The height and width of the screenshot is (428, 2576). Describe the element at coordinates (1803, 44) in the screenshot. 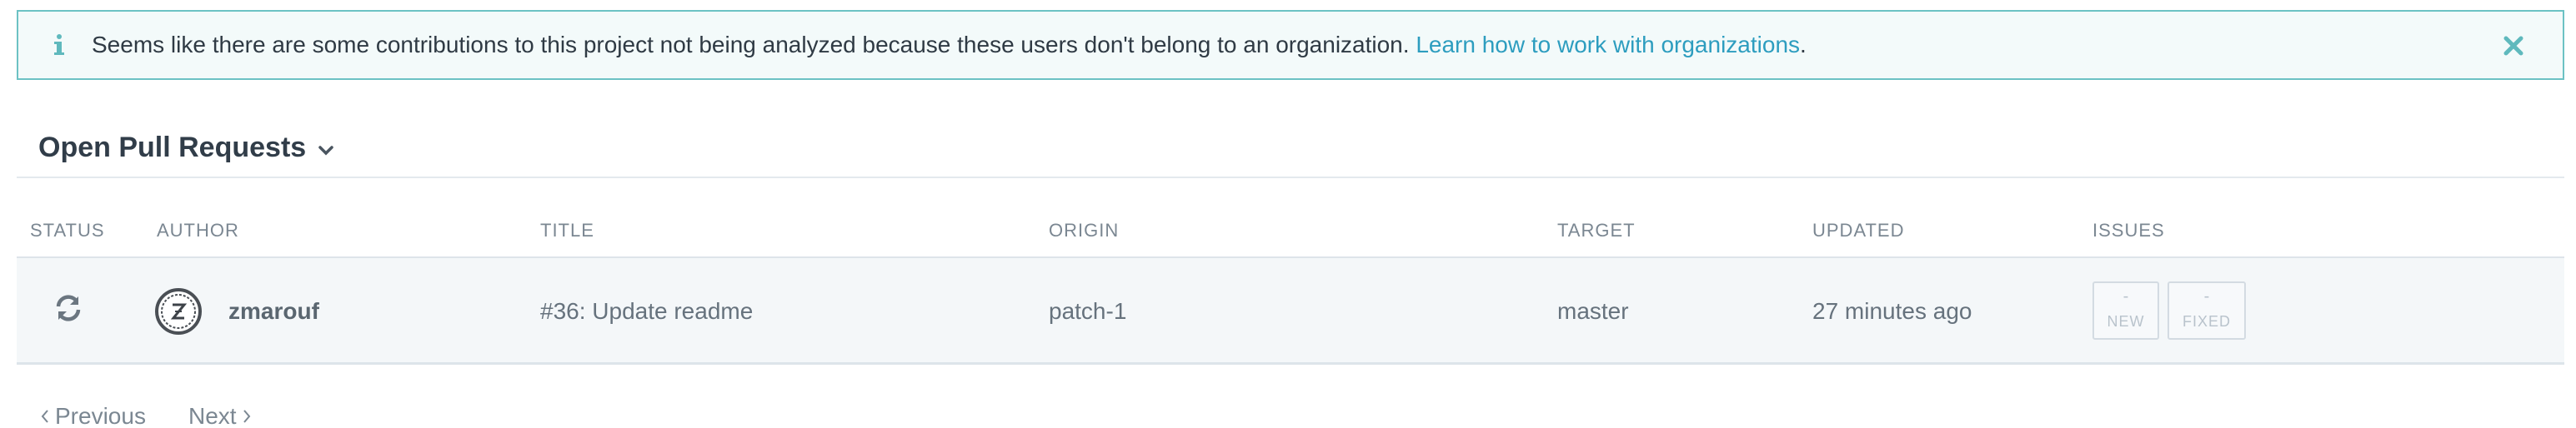

I see `banner-suffix: .` at that location.